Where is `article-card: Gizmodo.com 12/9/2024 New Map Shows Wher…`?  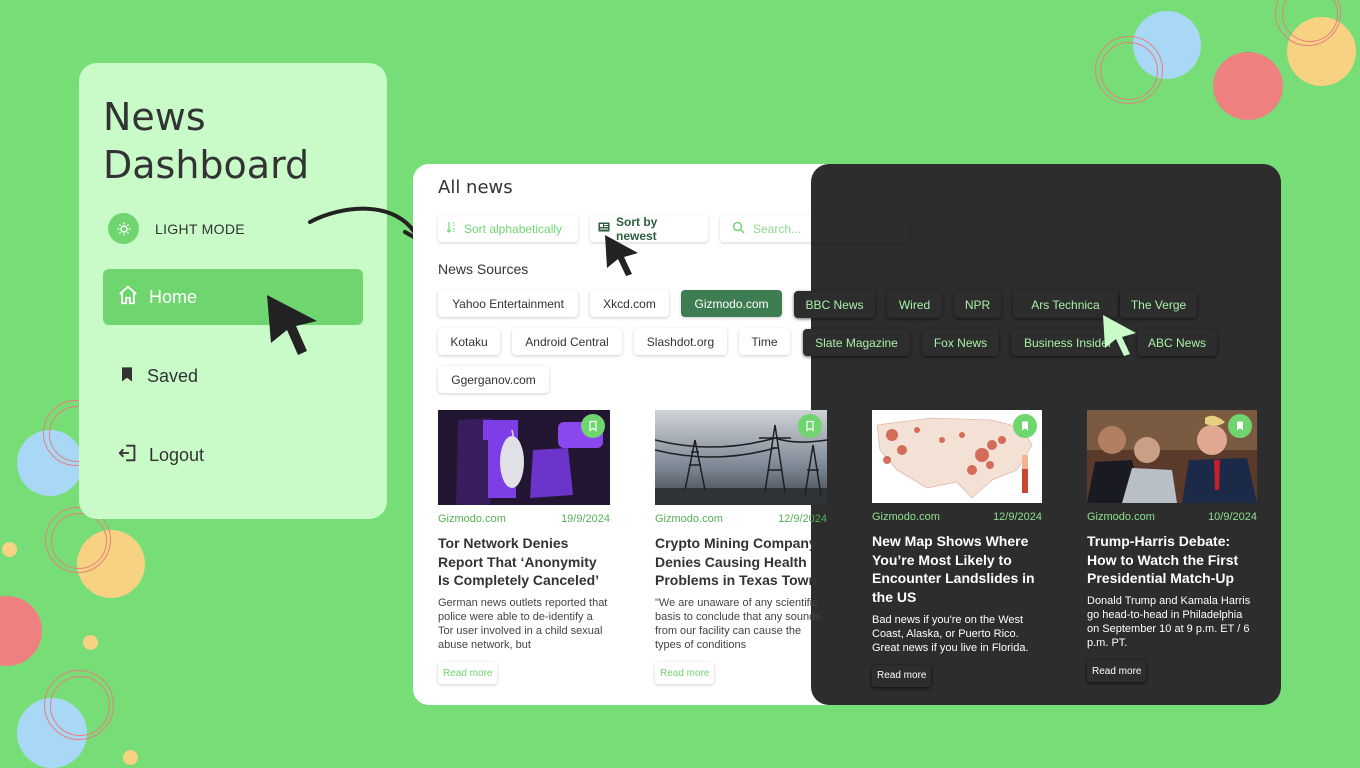 article-card: Gizmodo.com 12/9/2024 New Map Shows Wher… is located at coordinates (957, 548).